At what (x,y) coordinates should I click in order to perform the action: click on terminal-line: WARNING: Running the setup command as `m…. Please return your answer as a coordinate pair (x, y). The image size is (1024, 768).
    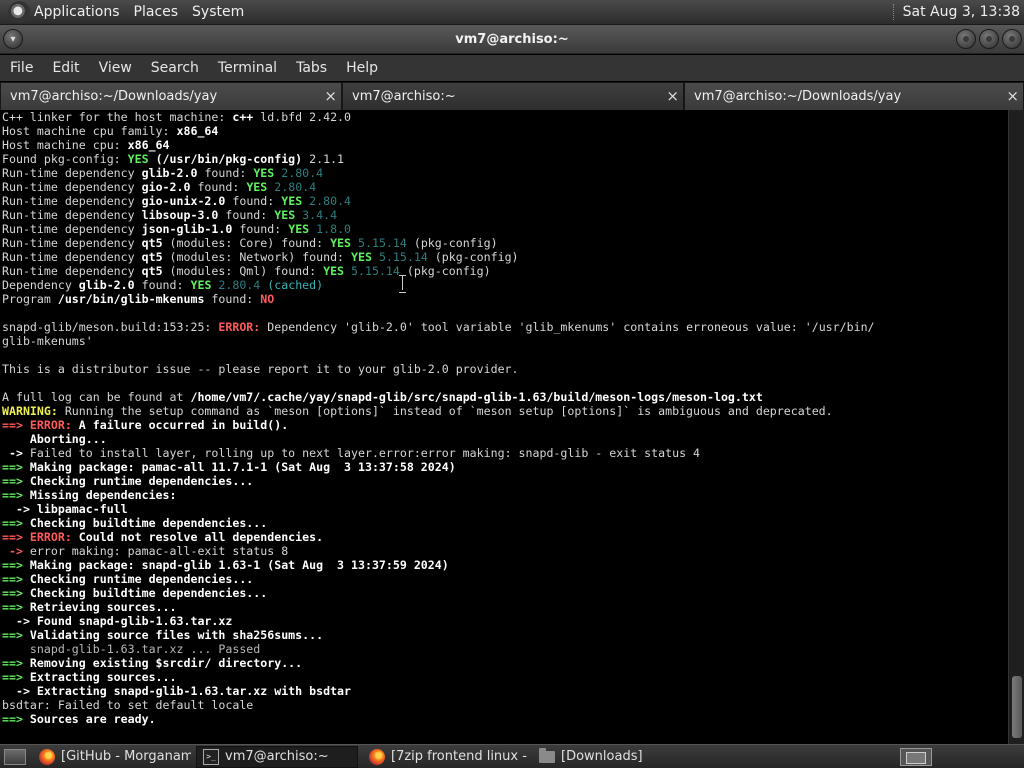
    Looking at the image, I should click on (505, 411).